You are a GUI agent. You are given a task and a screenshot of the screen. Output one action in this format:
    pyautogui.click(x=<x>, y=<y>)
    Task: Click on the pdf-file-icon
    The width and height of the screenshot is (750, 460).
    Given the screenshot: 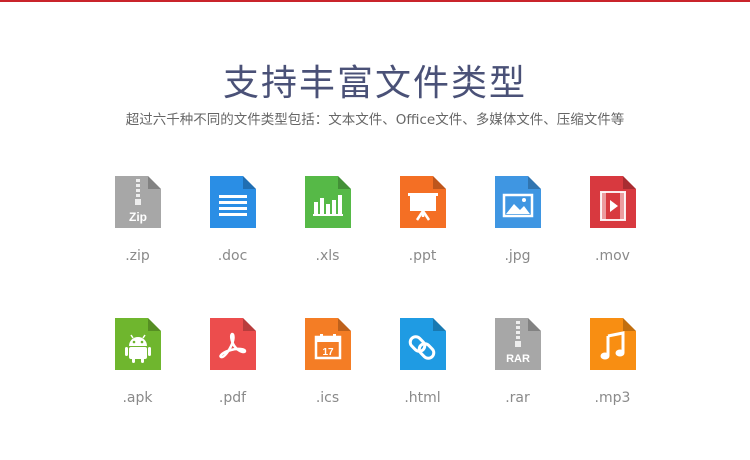 What is the action you would take?
    pyautogui.click(x=232, y=344)
    